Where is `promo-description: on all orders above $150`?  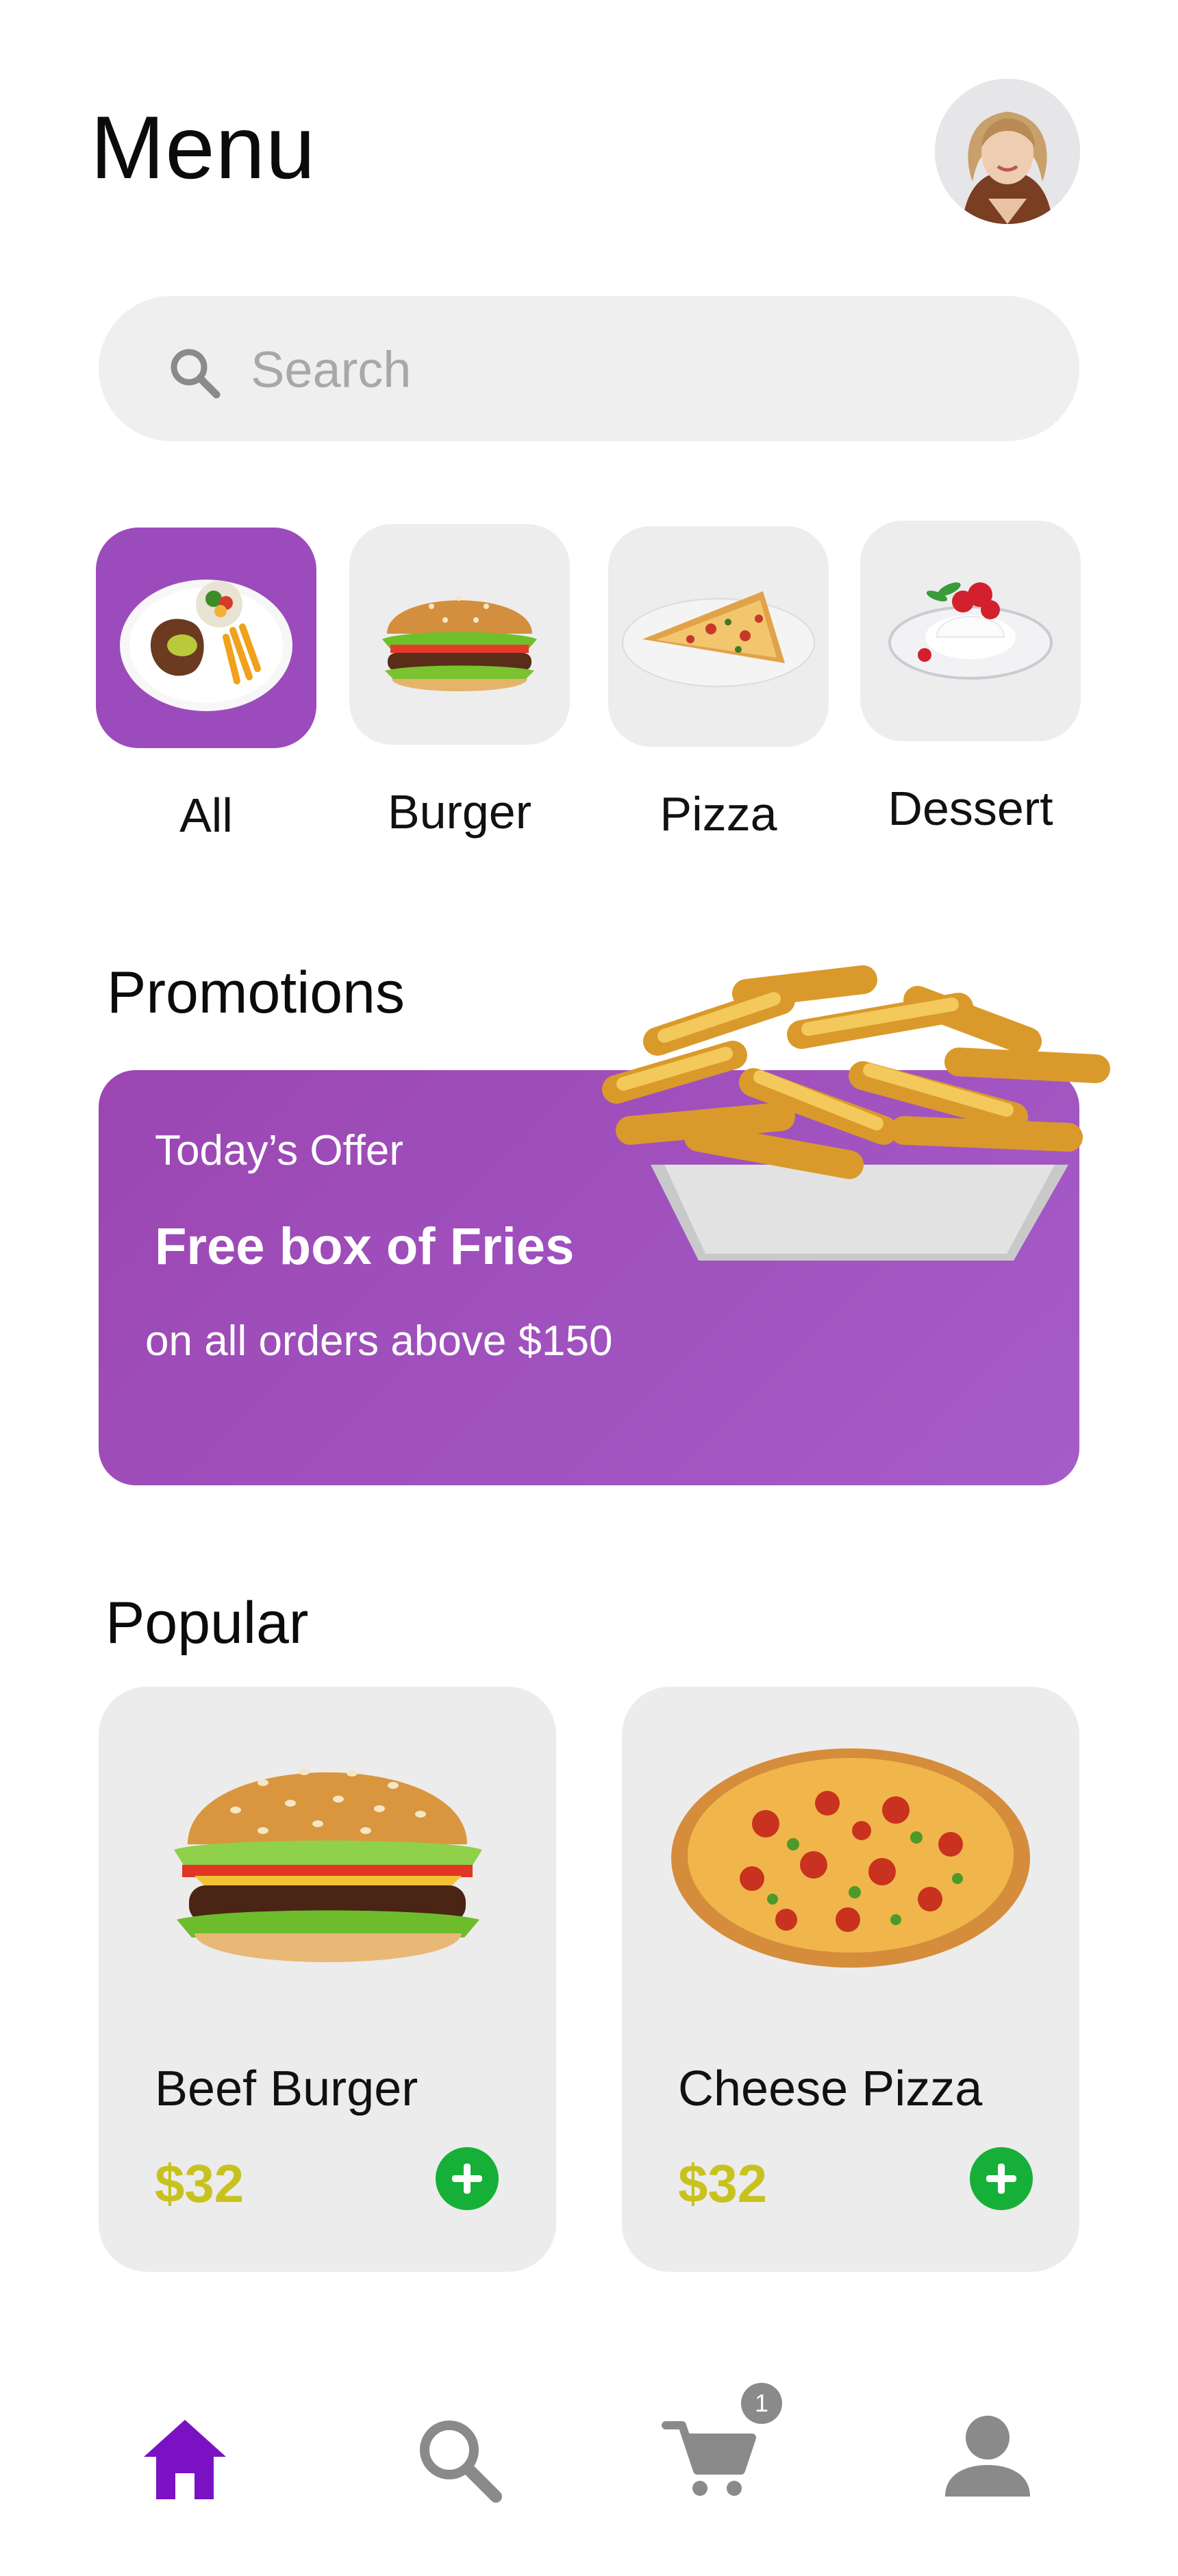
promo-description: on all orders above $150 is located at coordinates (379, 1341).